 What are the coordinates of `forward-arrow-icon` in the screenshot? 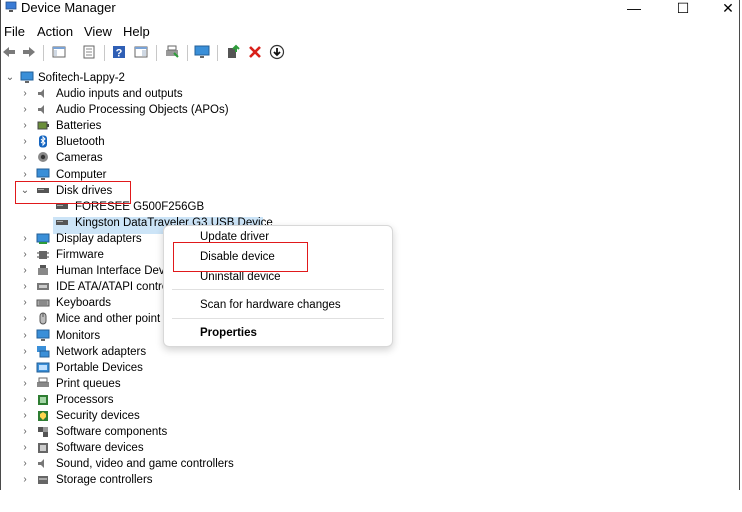 It's located at (29, 52).